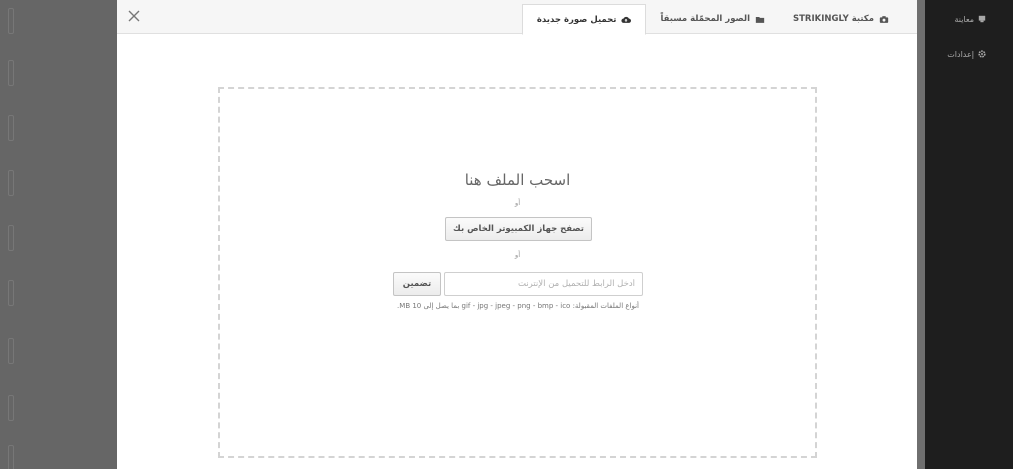  What do you see at coordinates (833, 19) in the screenshot?
I see `tab-strikingly-library-label: مكتبة STRIKINGLY` at bounding box center [833, 19].